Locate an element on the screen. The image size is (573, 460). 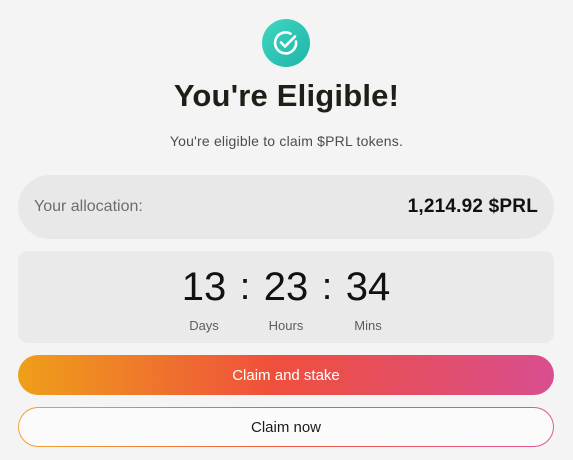
check-circle-icon is located at coordinates (286, 43).